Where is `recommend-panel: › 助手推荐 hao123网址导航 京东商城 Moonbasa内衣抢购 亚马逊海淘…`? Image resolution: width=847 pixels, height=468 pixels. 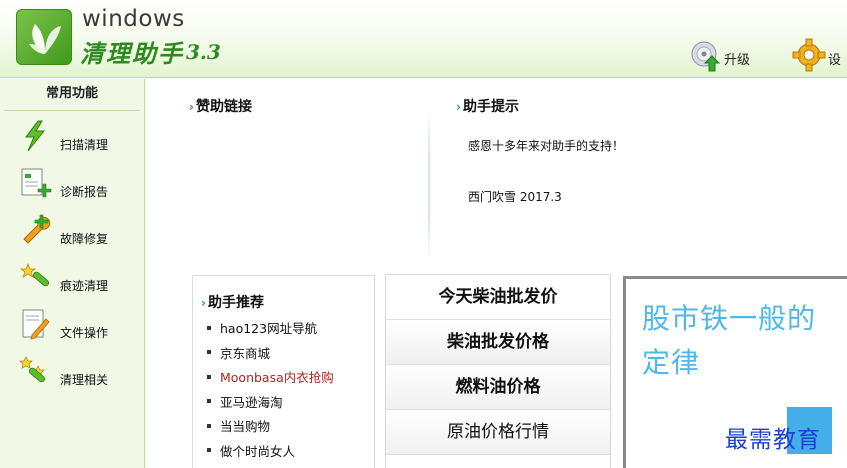 recommend-panel: › 助手推荐 hao123网址导航 京东商城 Moonbasa内衣抢购 亚马逊海淘… is located at coordinates (283, 371).